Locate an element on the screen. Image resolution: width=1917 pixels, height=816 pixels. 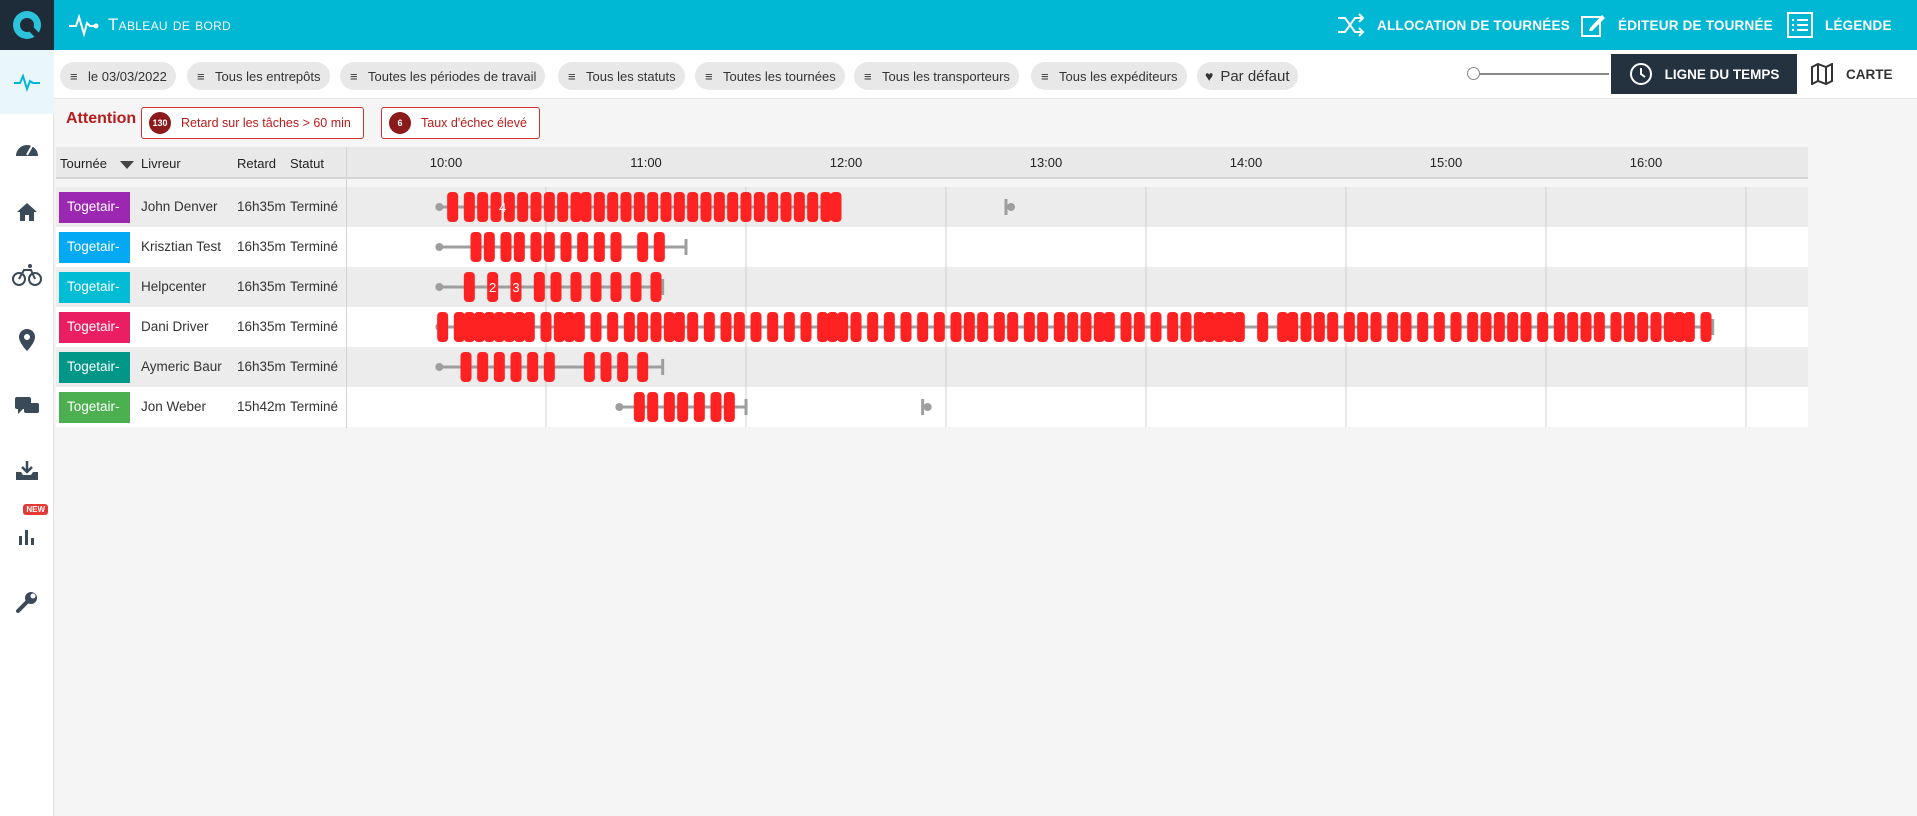
app-logo is located at coordinates (27, 25).